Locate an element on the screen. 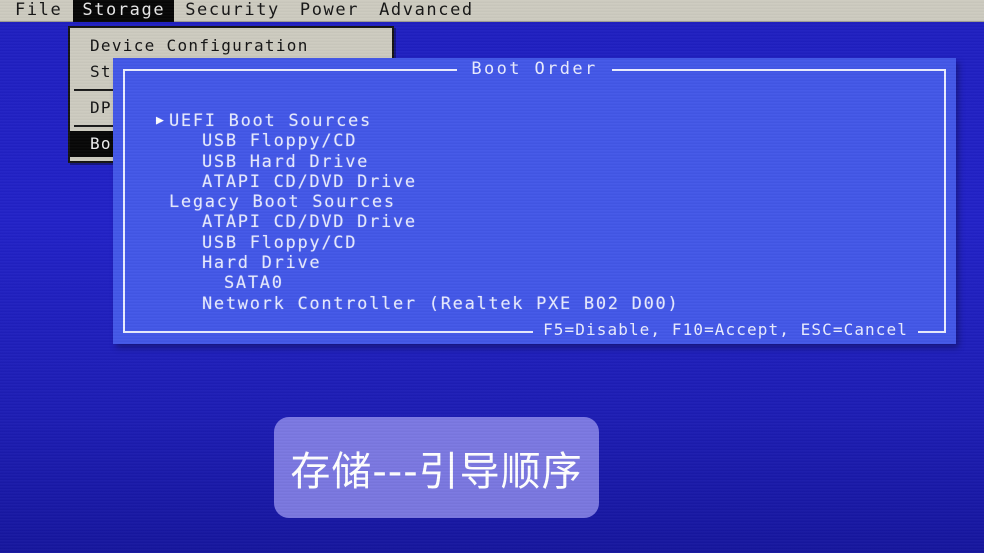  menu-item-advanced: Advanced is located at coordinates (426, 11).